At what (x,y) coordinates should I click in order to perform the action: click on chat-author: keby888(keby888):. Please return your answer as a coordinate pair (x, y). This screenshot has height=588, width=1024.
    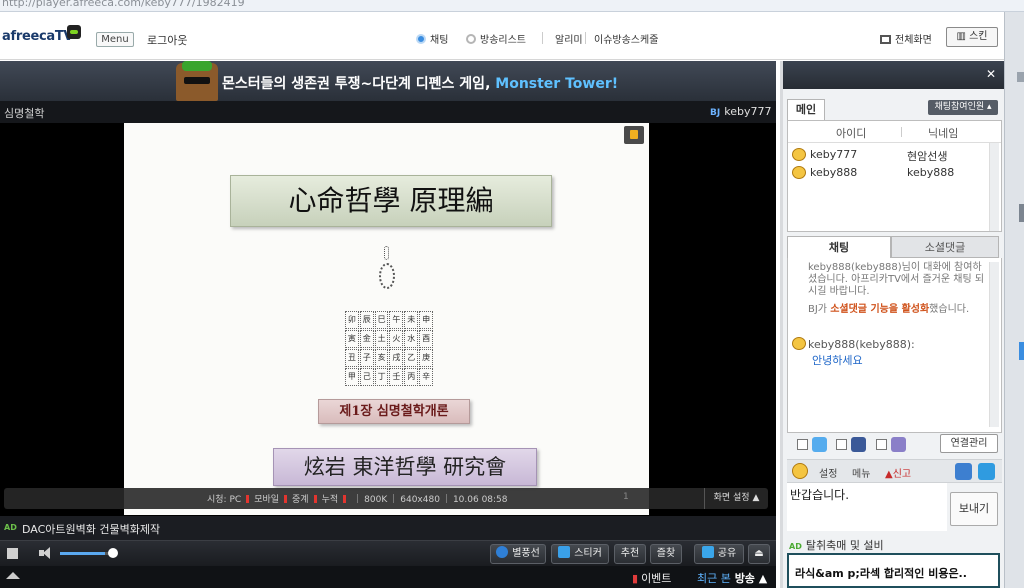
    Looking at the image, I should click on (861, 344).